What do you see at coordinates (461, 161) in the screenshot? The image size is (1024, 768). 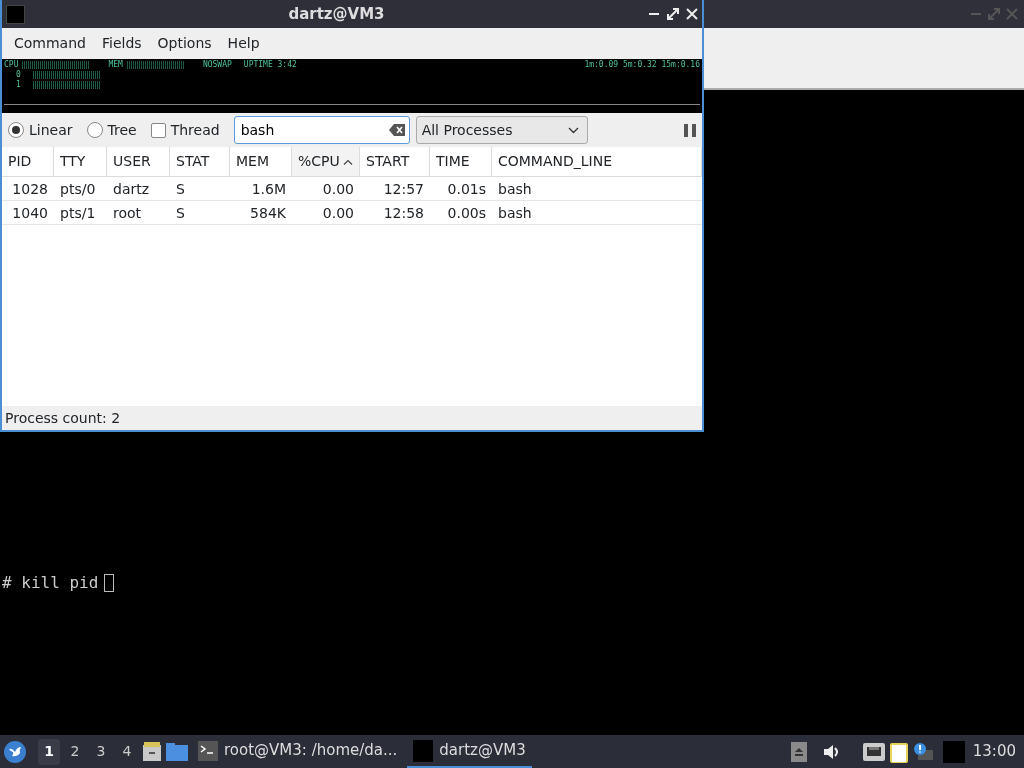 I see `column-header: TIME` at bounding box center [461, 161].